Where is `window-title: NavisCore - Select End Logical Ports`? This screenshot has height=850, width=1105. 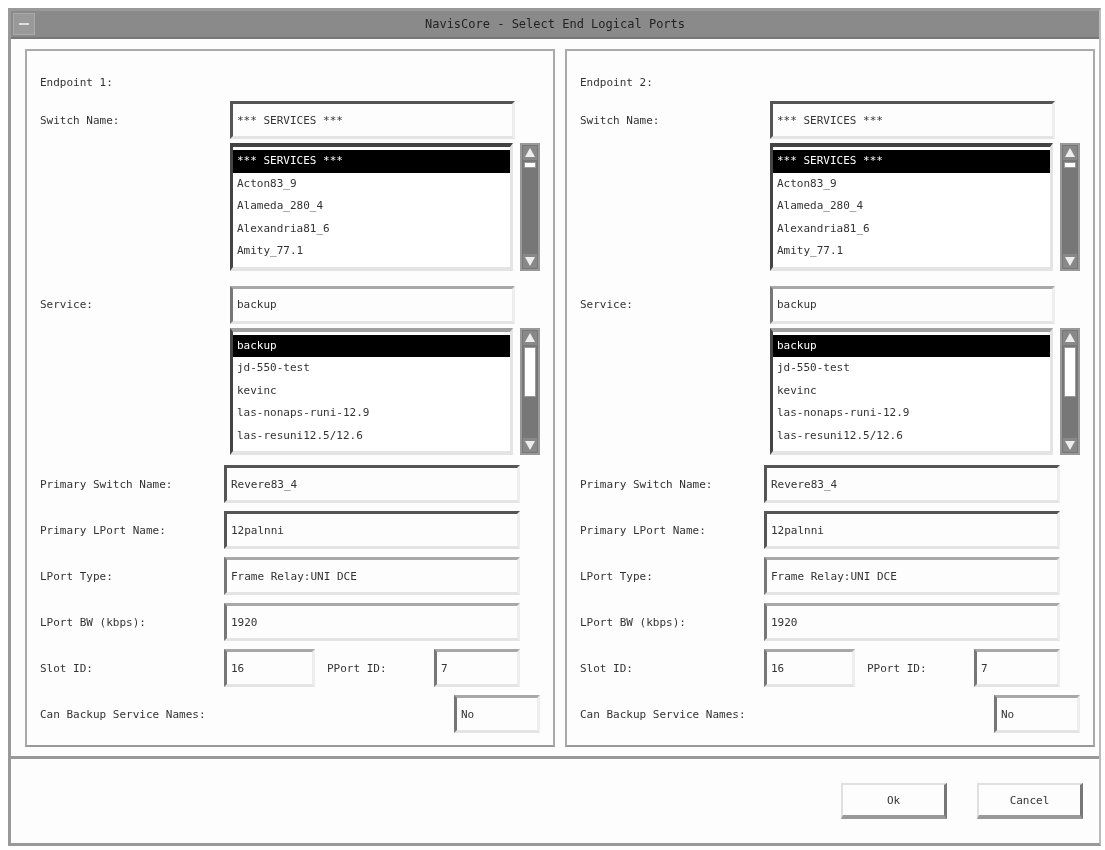
window-title: NavisCore - Select End Logical Ports is located at coordinates (555, 24).